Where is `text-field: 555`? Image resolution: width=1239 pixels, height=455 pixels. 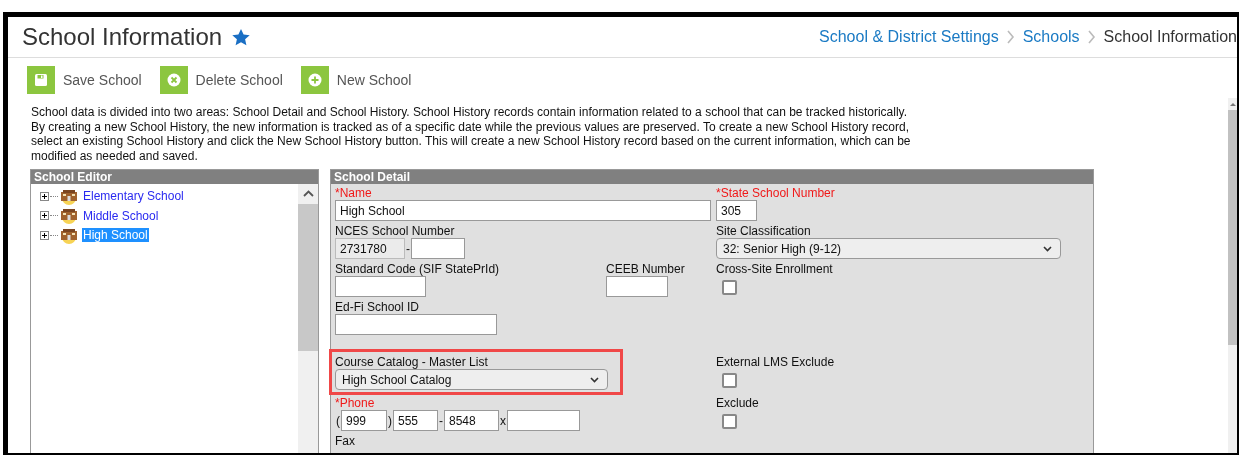
text-field: 555 is located at coordinates (415, 421).